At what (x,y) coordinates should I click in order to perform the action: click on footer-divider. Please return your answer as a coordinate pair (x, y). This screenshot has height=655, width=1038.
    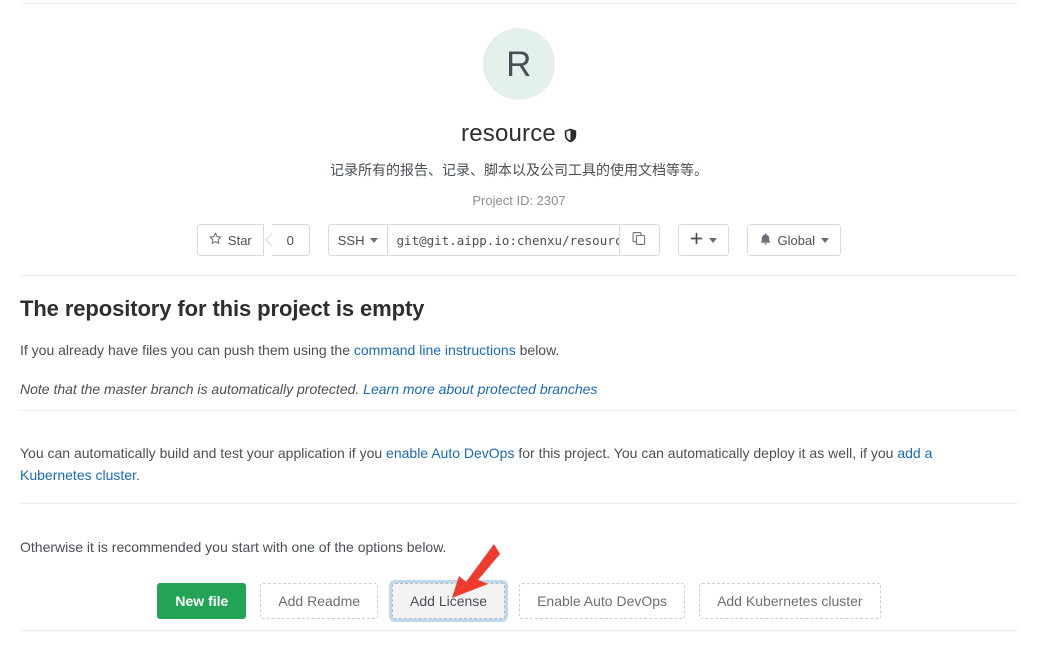
    Looking at the image, I should click on (519, 630).